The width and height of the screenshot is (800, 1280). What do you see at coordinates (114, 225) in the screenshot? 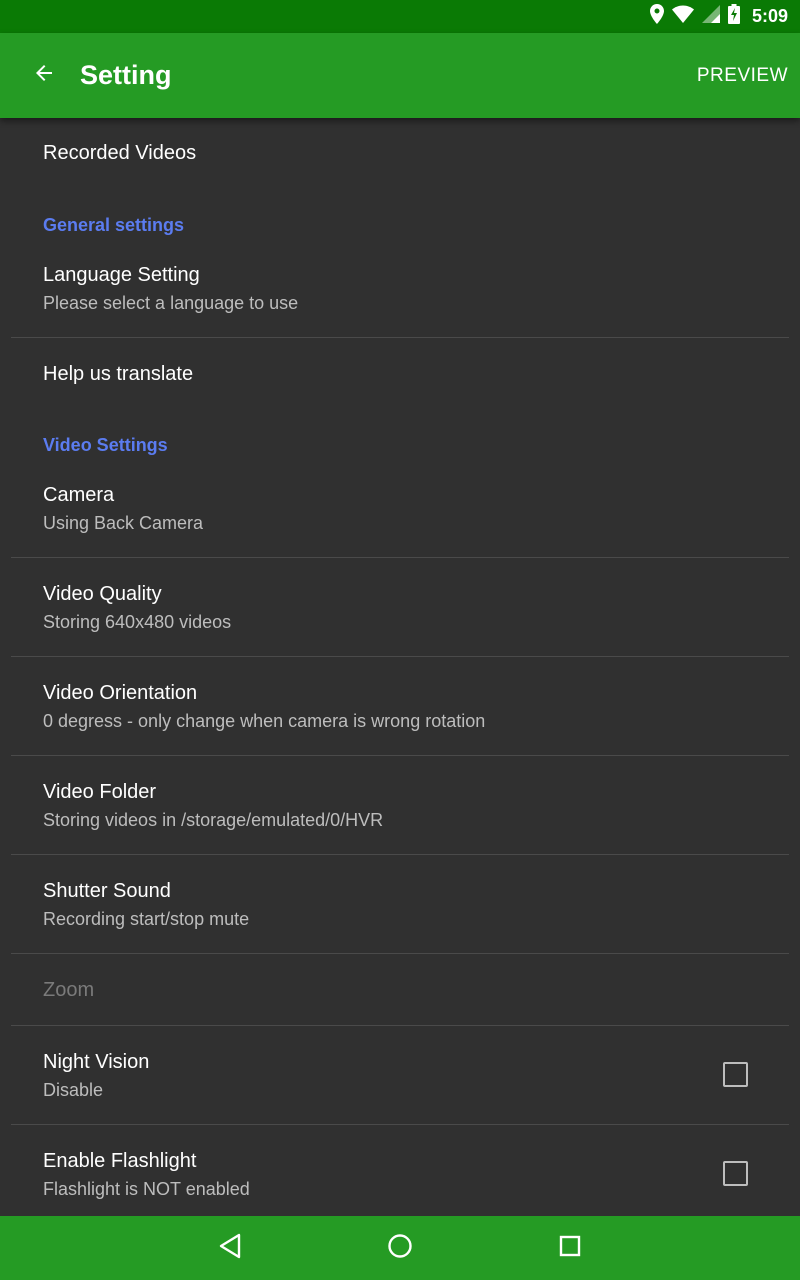
I see `general-settings-header: General settings` at bounding box center [114, 225].